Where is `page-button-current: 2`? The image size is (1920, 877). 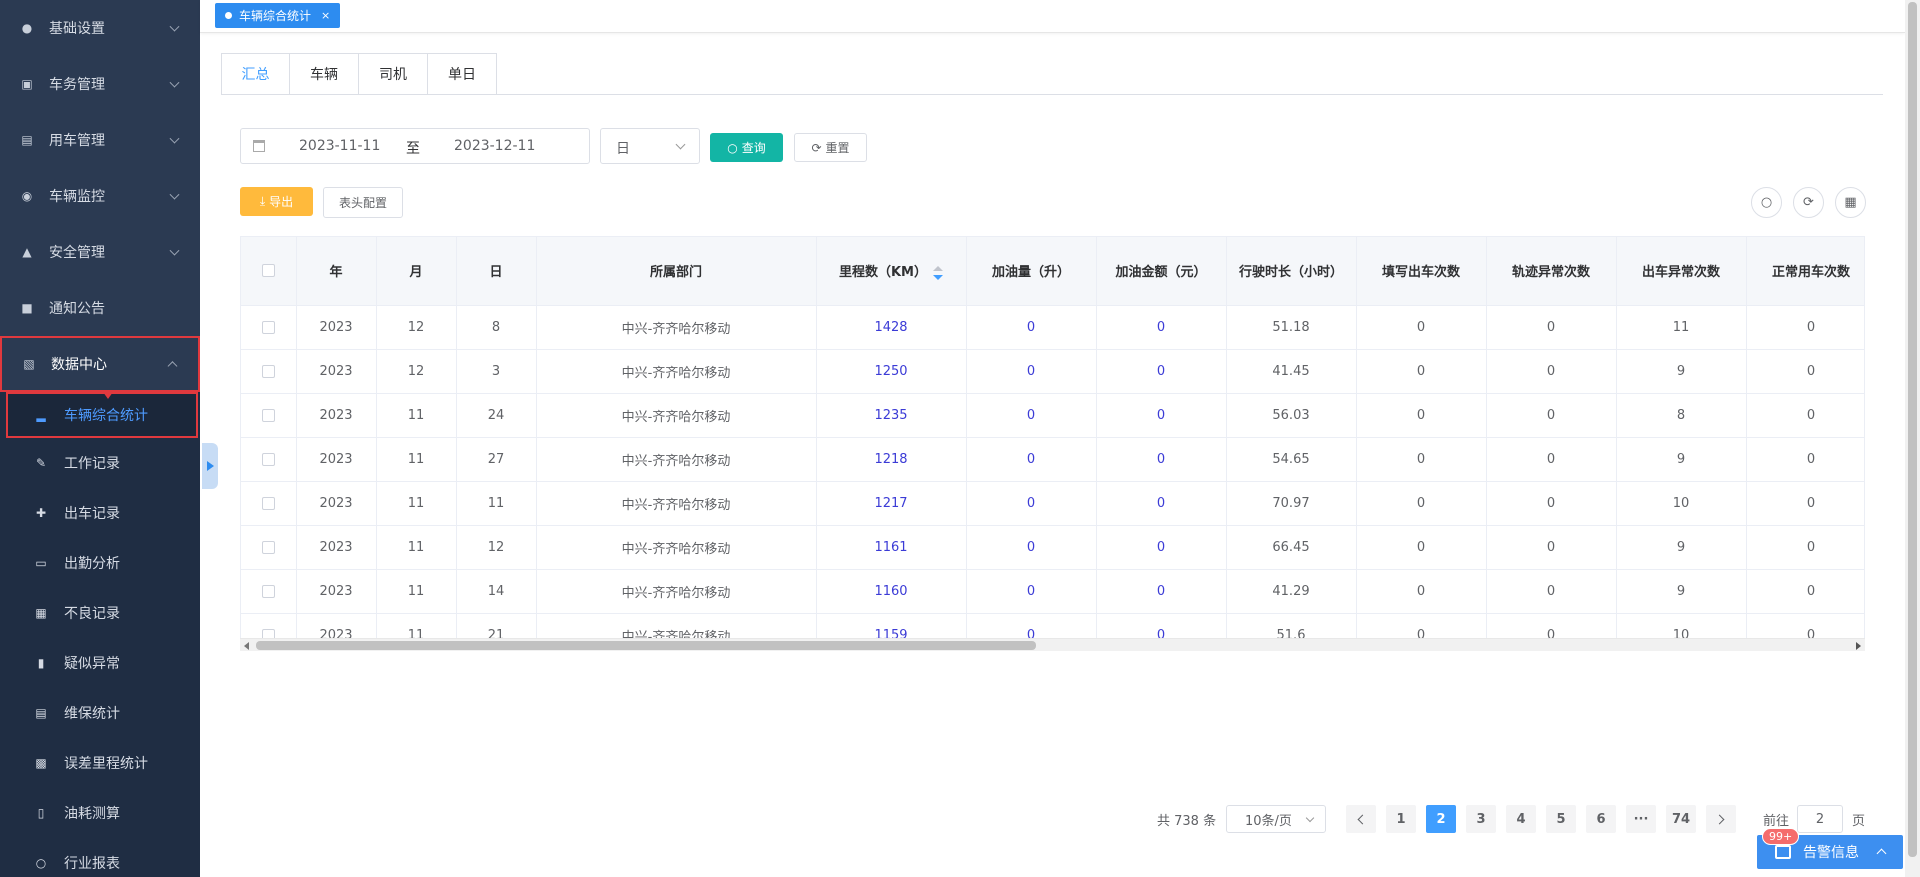
page-button-current: 2 is located at coordinates (1441, 819).